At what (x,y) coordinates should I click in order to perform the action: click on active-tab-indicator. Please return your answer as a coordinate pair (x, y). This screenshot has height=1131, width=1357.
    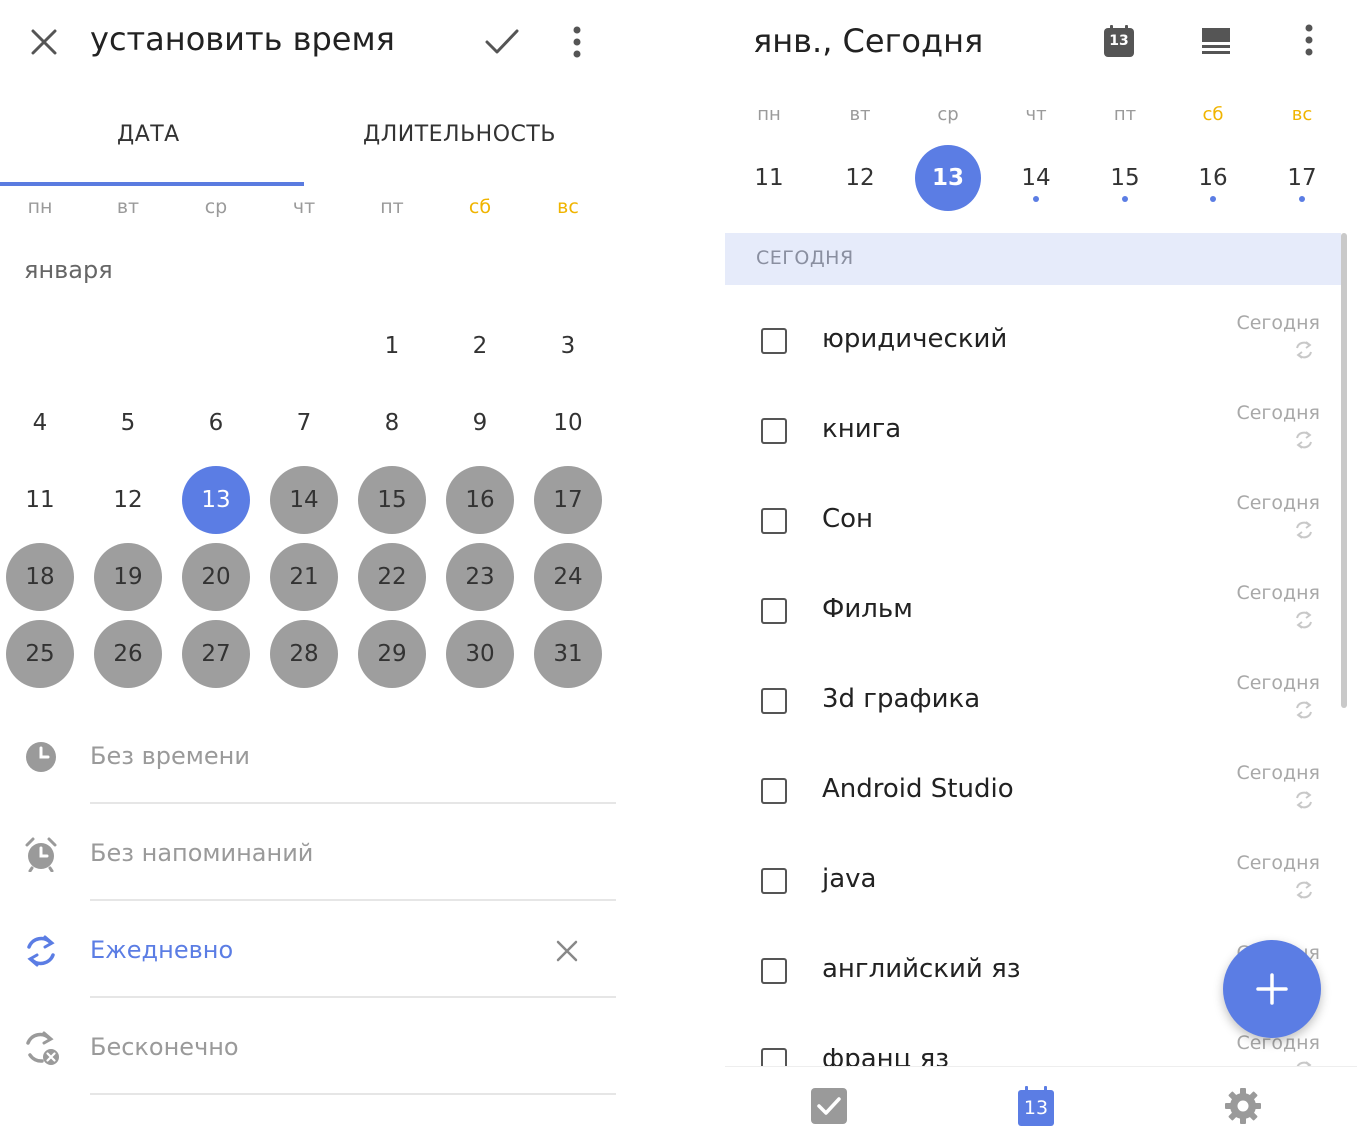
    Looking at the image, I should click on (152, 184).